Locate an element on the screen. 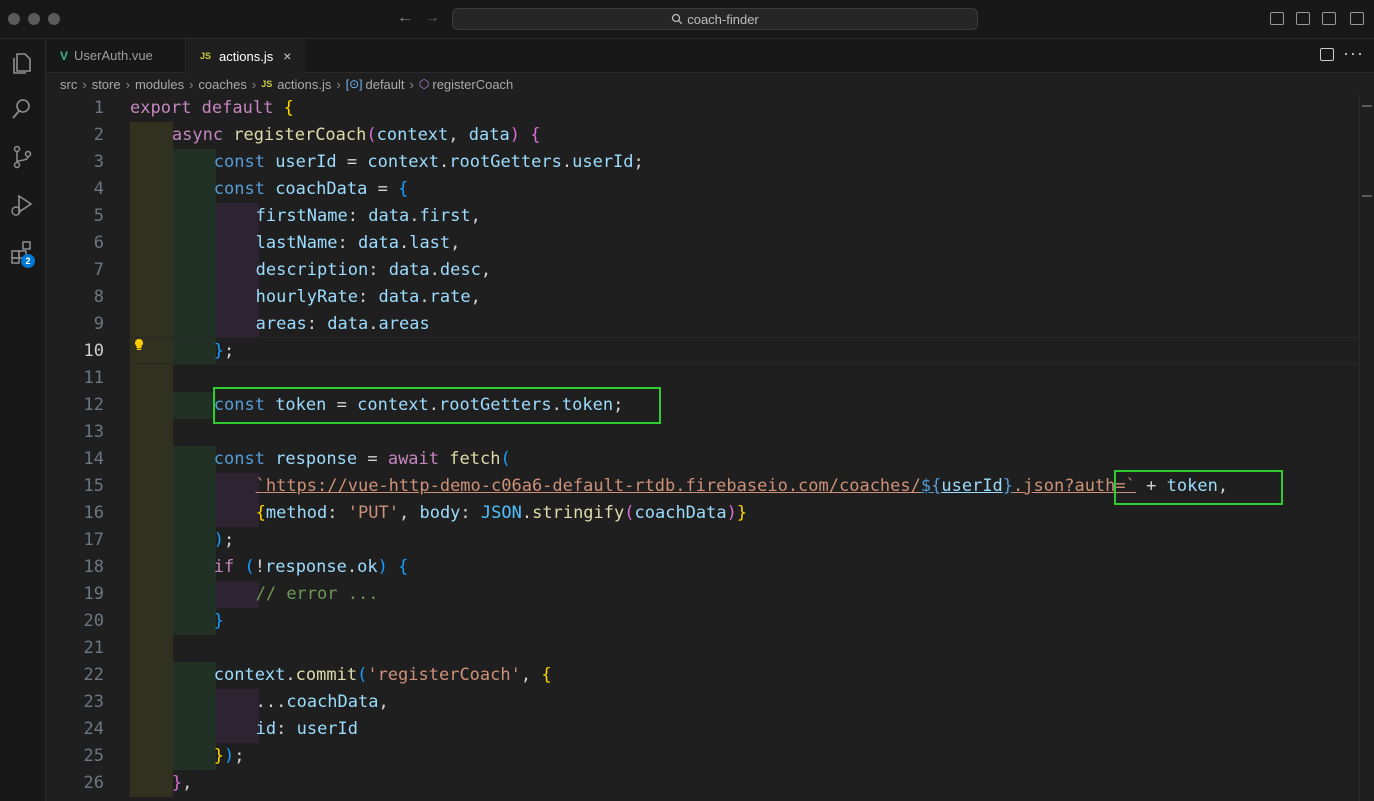  line-number: 8 is located at coordinates (98, 297).